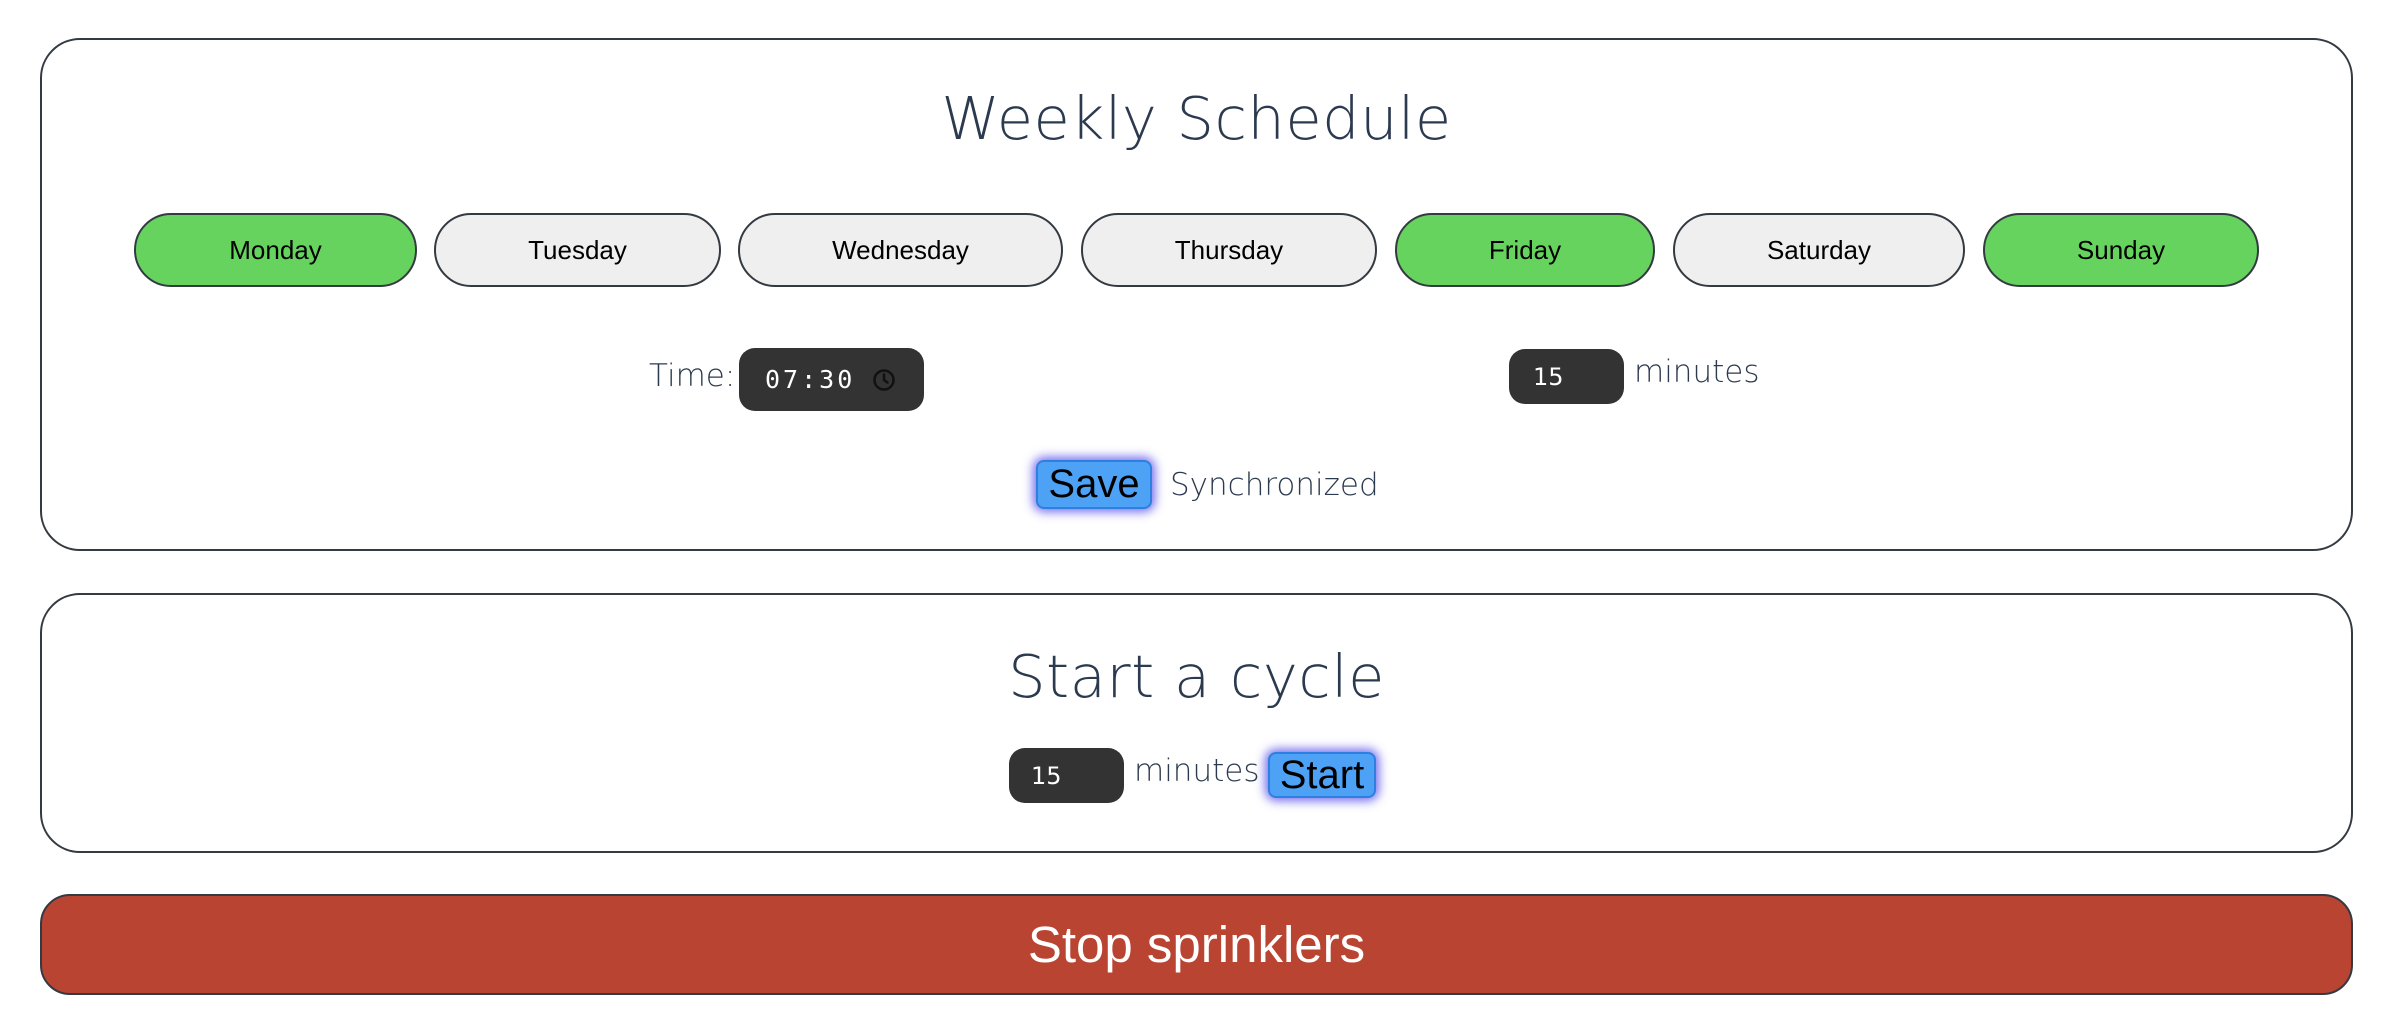 Image resolution: width=2390 pixels, height=1028 pixels. What do you see at coordinates (1819, 250) in the screenshot?
I see `day-toggle-saturday: Saturday` at bounding box center [1819, 250].